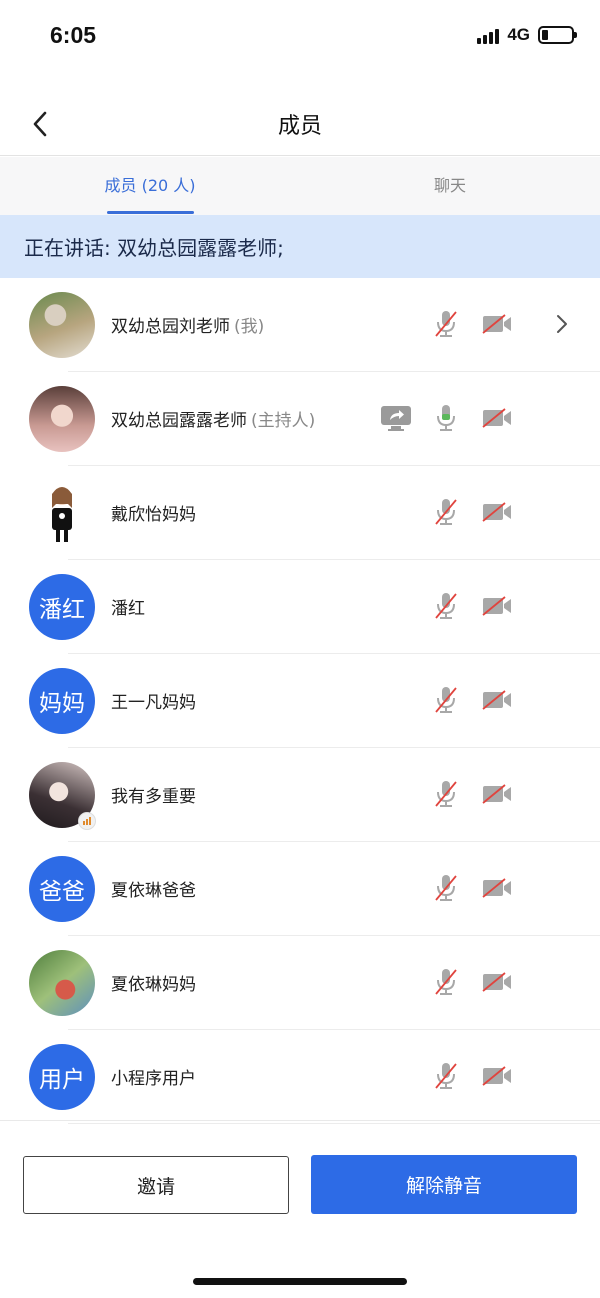 Image resolution: width=600 pixels, height=1298 pixels. I want to click on member-role: (我), so click(249, 327).